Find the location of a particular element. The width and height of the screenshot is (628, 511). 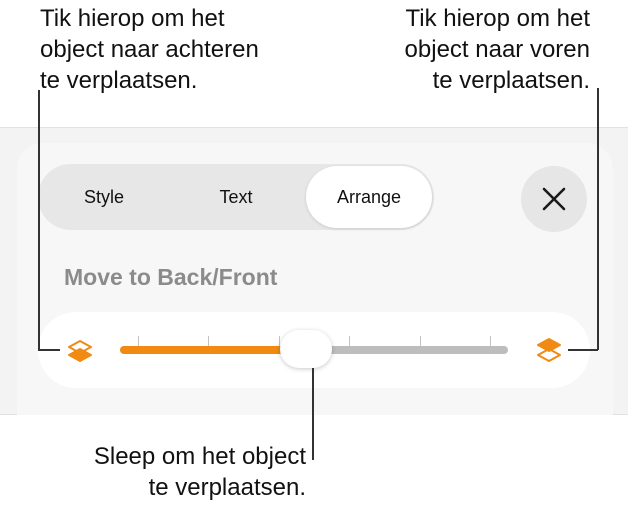

section-title: Move to Back/Front is located at coordinates (171, 277).